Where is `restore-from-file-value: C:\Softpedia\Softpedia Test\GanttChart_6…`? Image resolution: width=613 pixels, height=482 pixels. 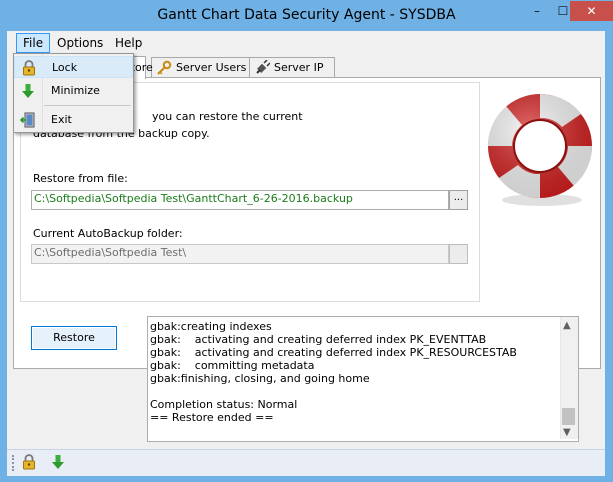
restore-from-file-value: C:\Softpedia\Softpedia Test\GanttChart_6… is located at coordinates (193, 198).